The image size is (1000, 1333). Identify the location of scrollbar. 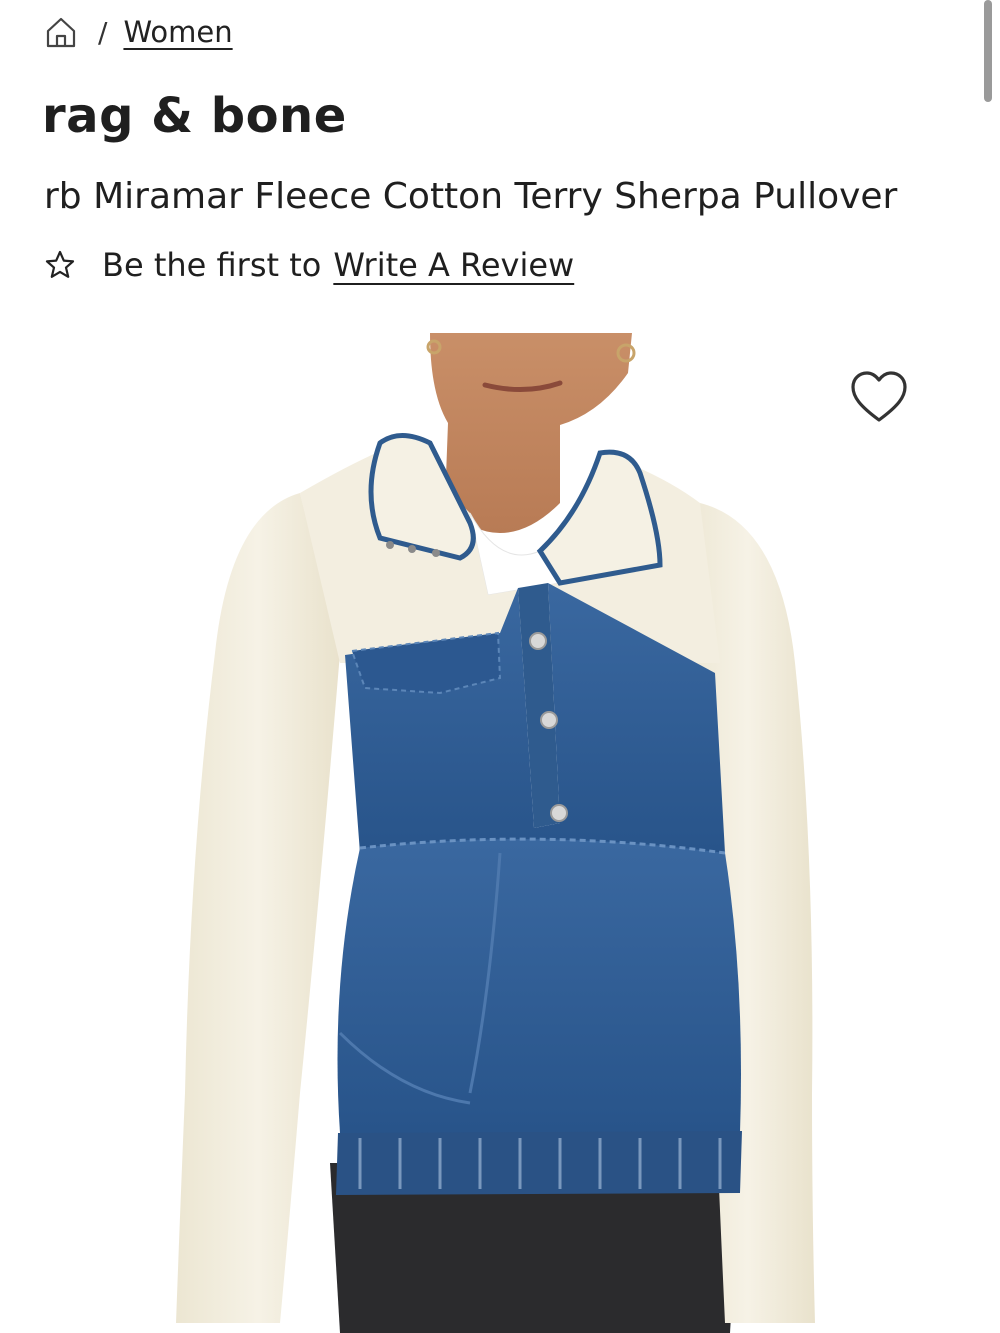
(988, 51).